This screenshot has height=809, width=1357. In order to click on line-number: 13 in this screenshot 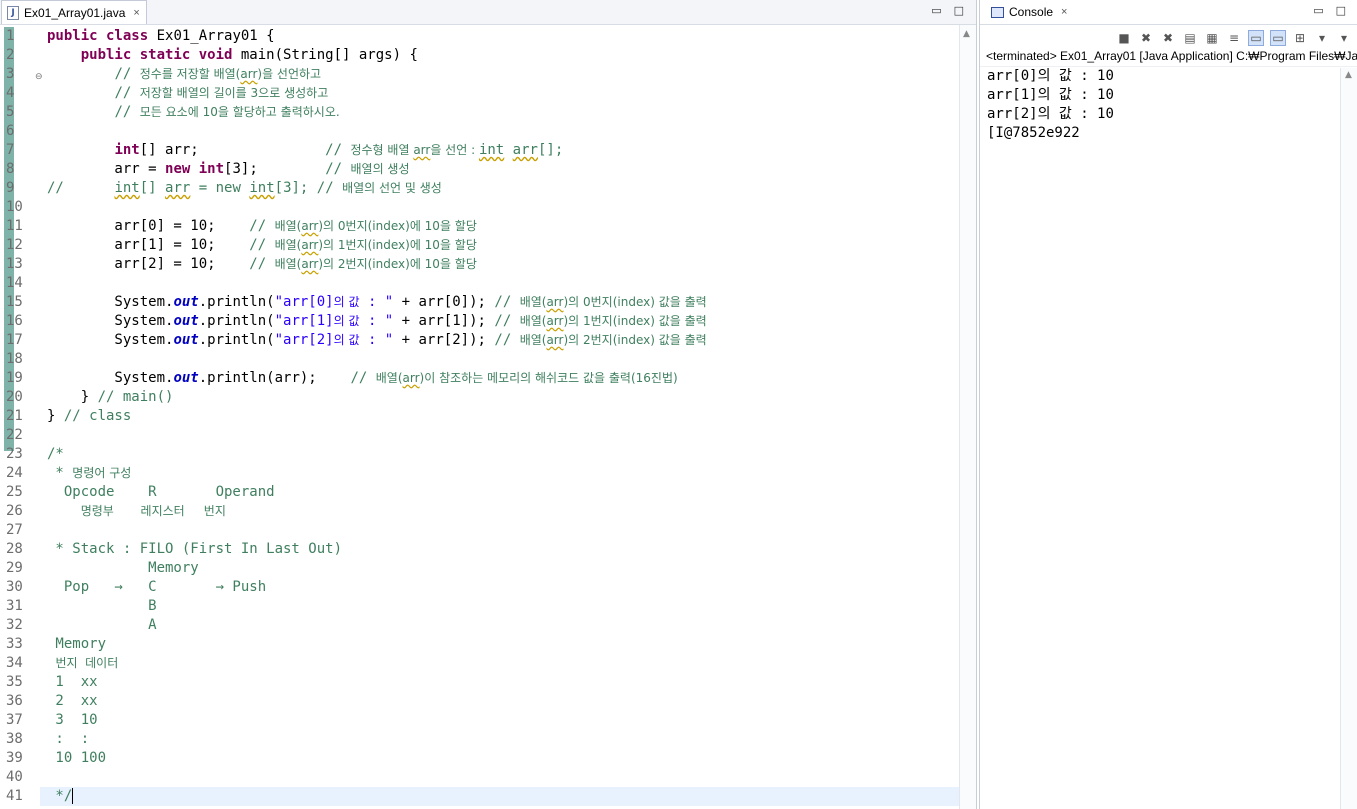, I will do `click(14, 264)`.